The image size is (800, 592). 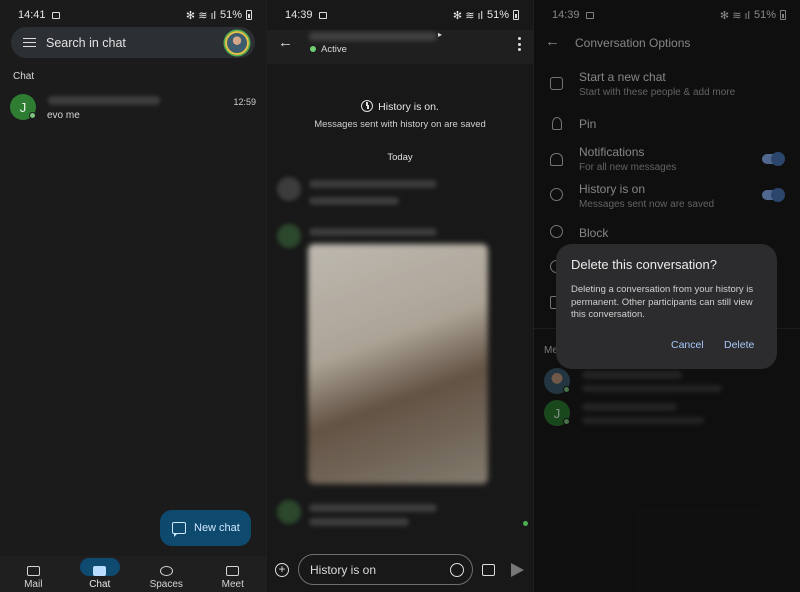 What do you see at coordinates (400, 47) in the screenshot?
I see `conversation-header: ← ▸ Active` at bounding box center [400, 47].